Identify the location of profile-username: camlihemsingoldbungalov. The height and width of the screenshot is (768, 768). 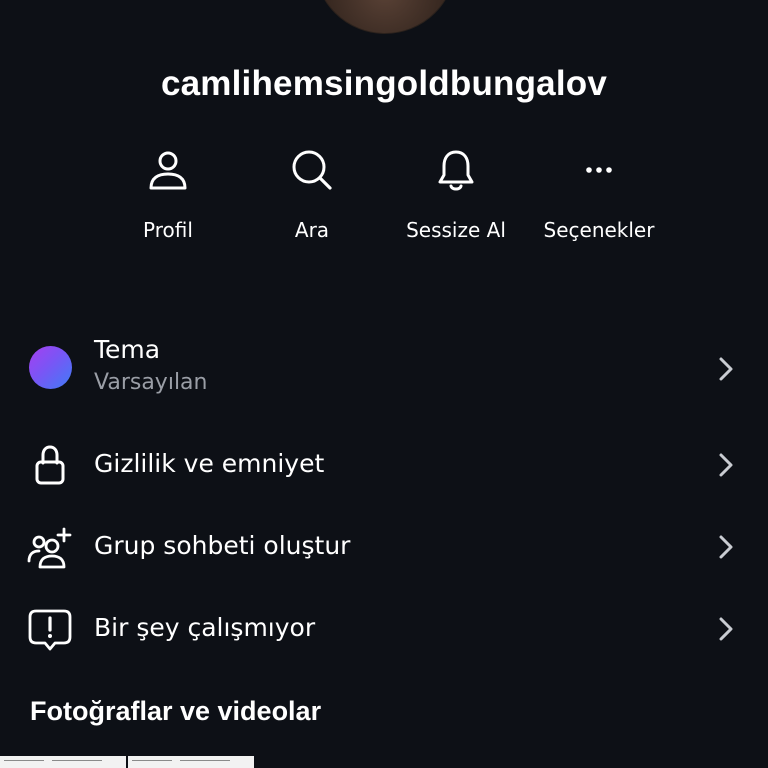
(384, 83).